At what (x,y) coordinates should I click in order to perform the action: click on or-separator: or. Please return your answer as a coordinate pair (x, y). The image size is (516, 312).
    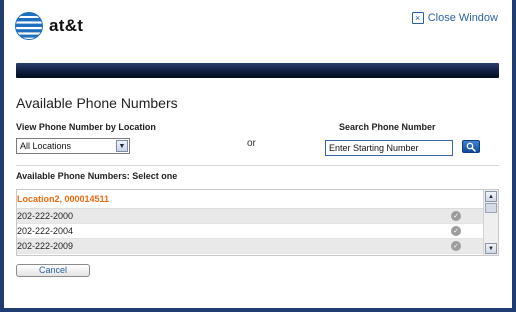
    Looking at the image, I should click on (251, 143).